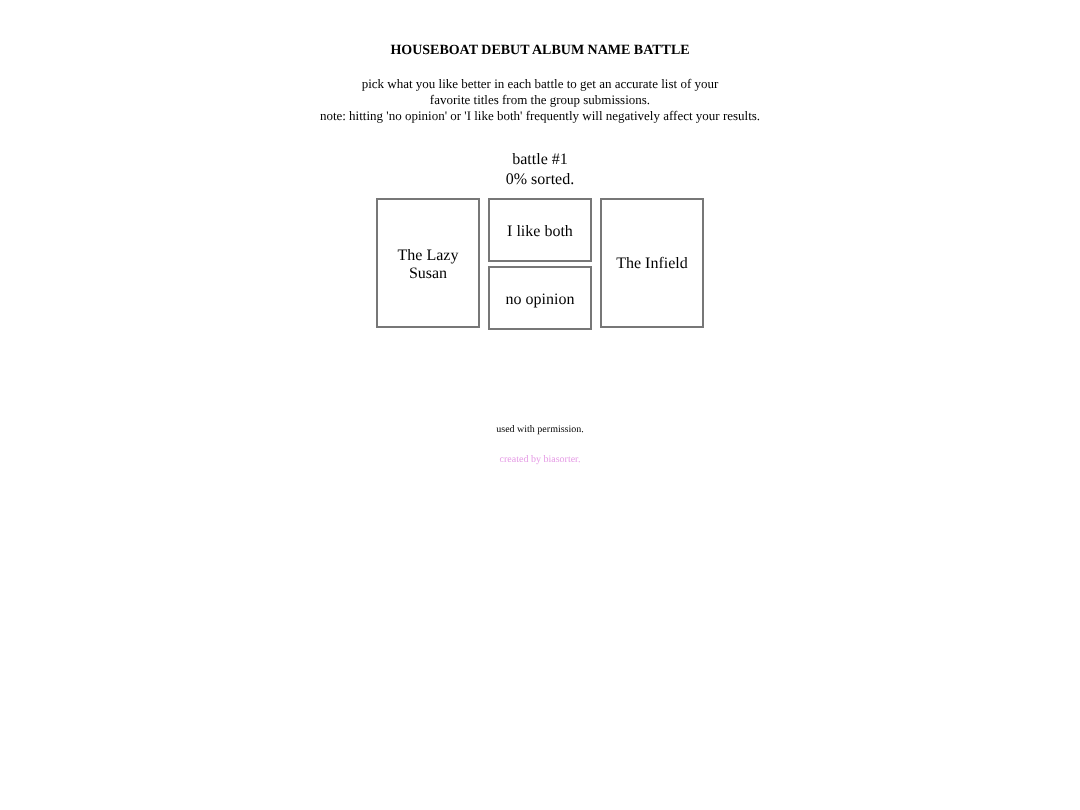  What do you see at coordinates (540, 160) in the screenshot?
I see `battle-number: battle #1` at bounding box center [540, 160].